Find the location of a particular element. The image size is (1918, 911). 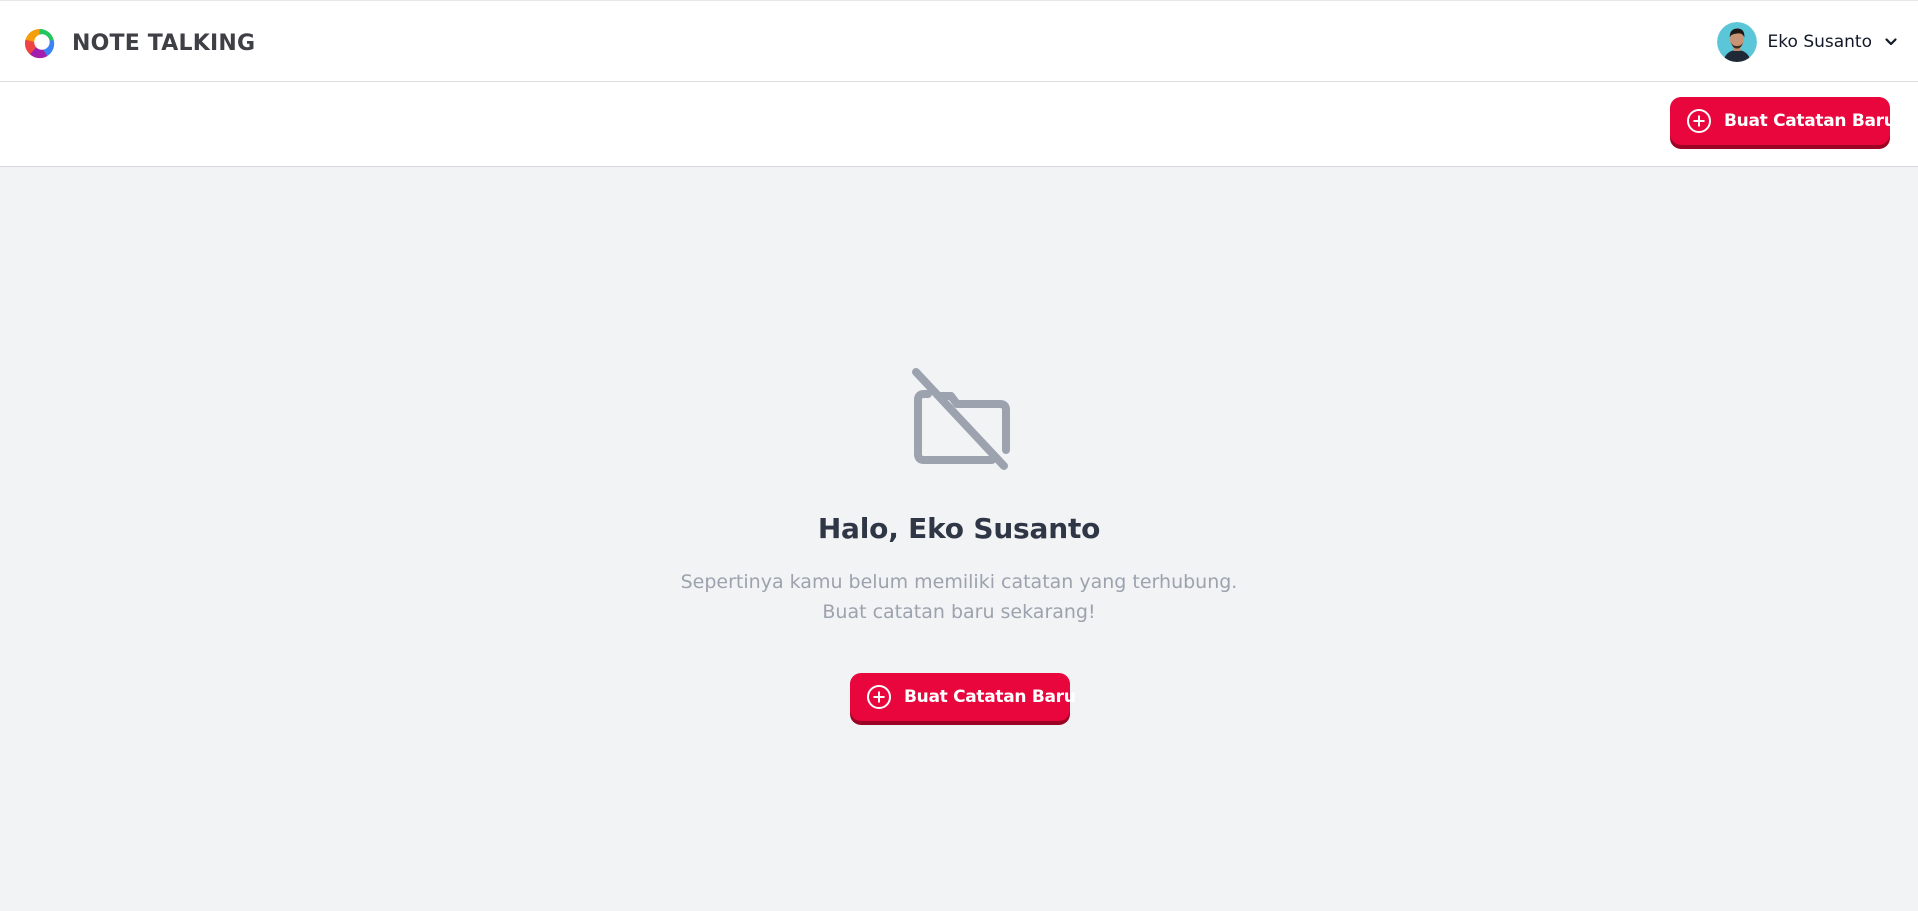

top-navbar: NOTE TALKING Eko Susanto is located at coordinates (959, 41).